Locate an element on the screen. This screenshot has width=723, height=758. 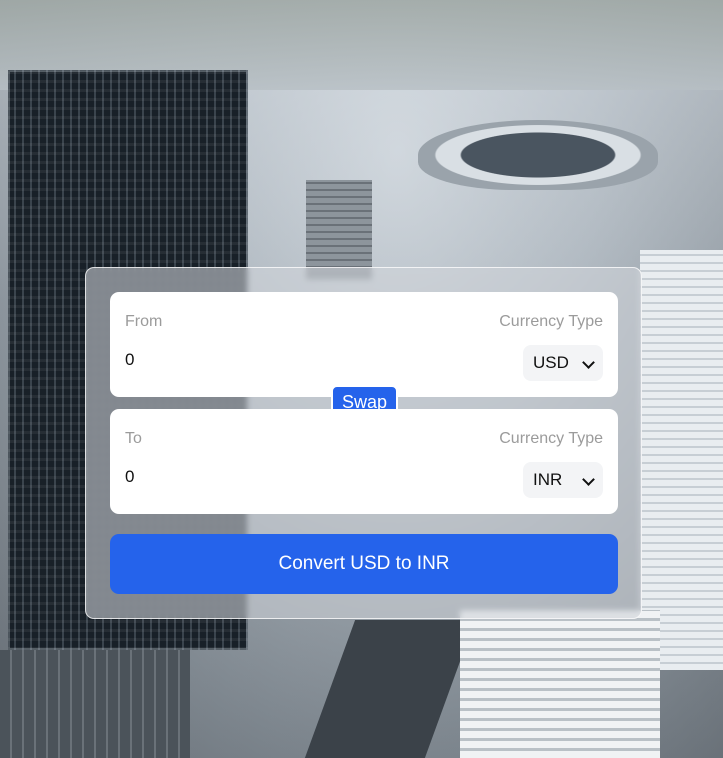
background-tower-right is located at coordinates (681, 460).